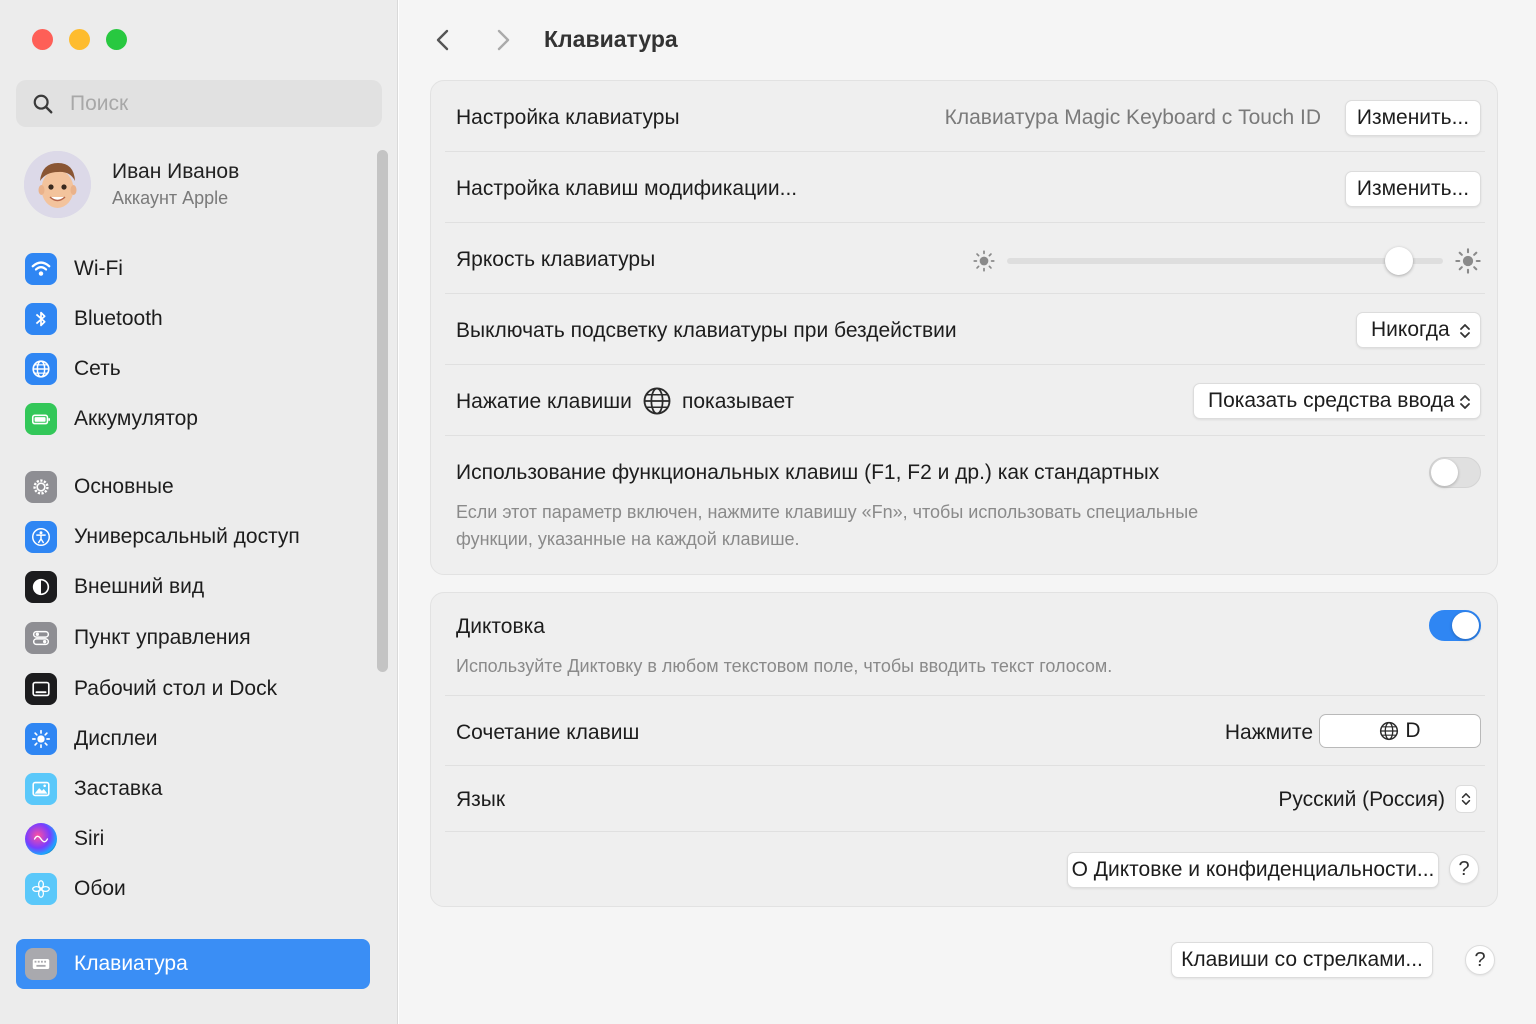 This screenshot has height=1024, width=1536. I want to click on help-button: ?, so click(1480, 960).